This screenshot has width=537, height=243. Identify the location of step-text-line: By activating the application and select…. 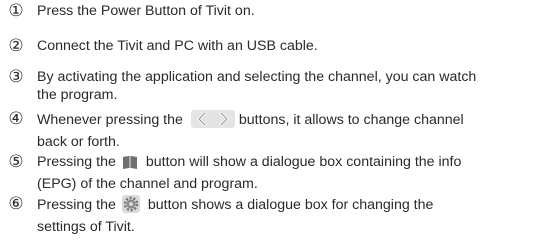
(257, 77).